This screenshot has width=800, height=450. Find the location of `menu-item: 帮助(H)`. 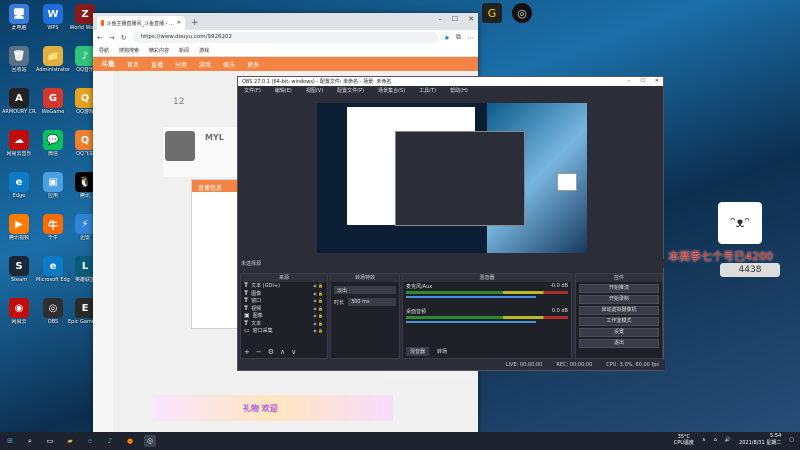

menu-item: 帮助(H) is located at coordinates (459, 90).